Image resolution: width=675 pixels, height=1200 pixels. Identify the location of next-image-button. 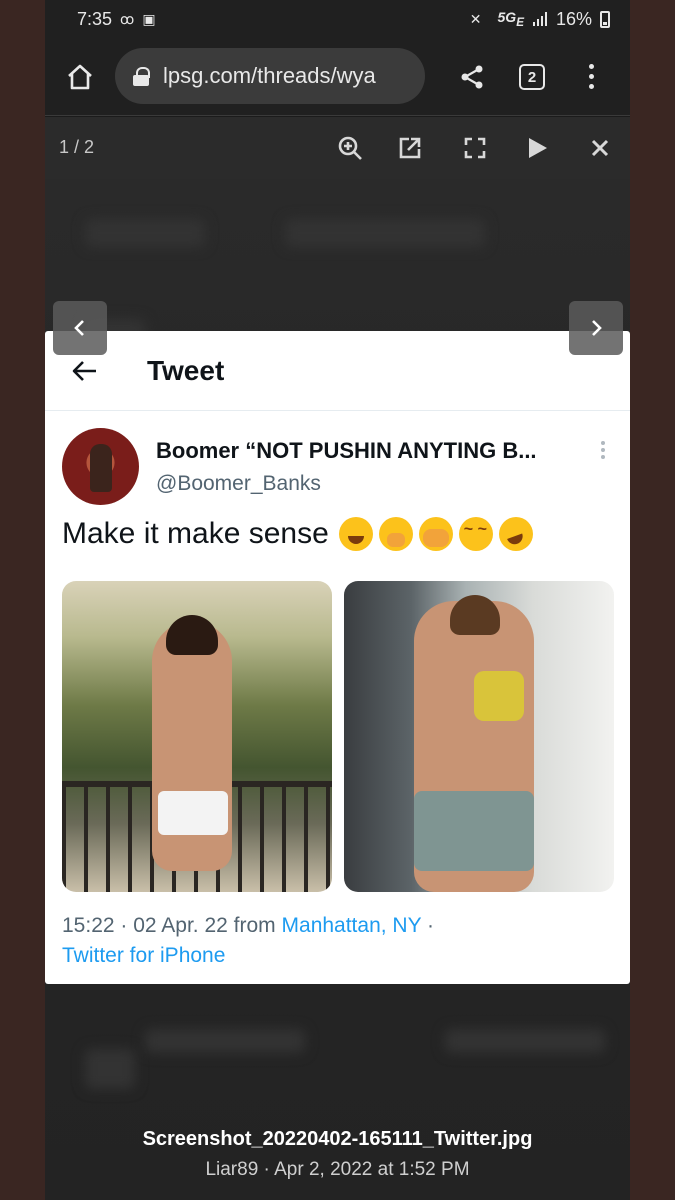
(596, 328).